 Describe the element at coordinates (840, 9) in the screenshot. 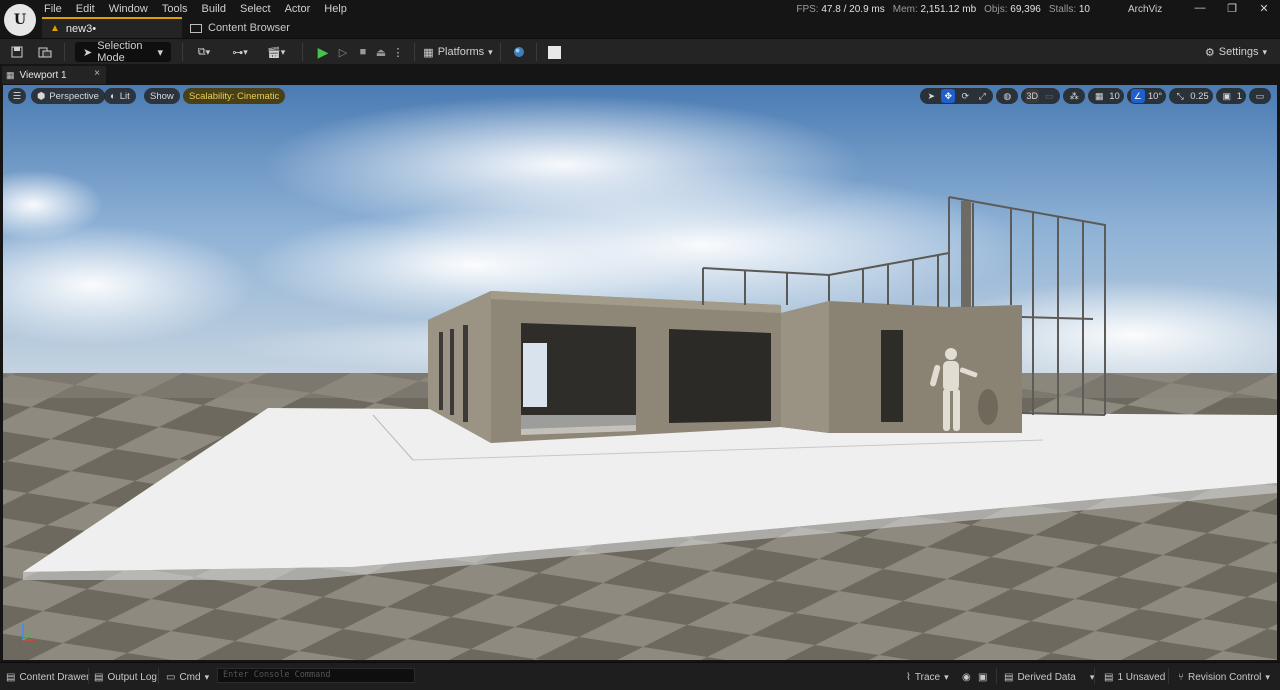

I see `fps-stat: FPS: 47.8 / 20.9 ms` at that location.